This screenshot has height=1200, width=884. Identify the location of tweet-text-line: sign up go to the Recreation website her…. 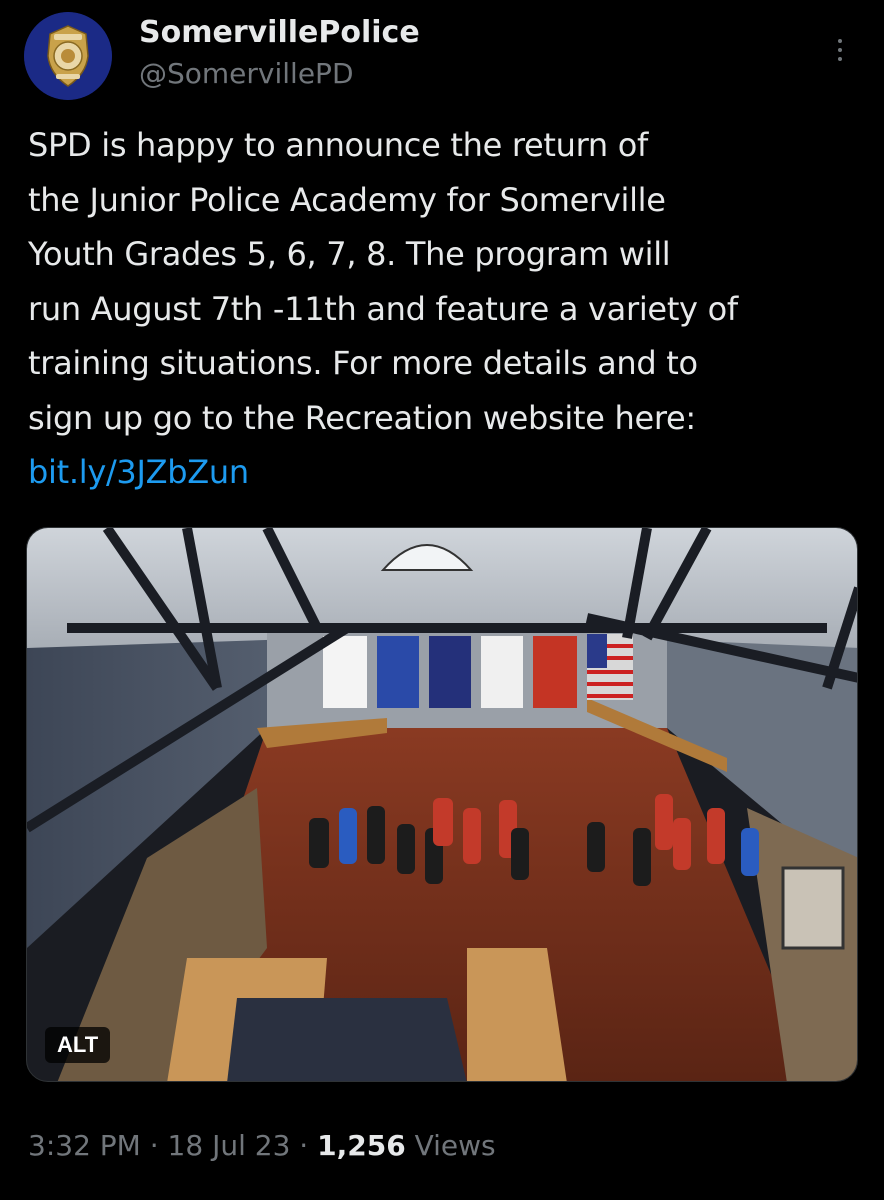
(362, 417).